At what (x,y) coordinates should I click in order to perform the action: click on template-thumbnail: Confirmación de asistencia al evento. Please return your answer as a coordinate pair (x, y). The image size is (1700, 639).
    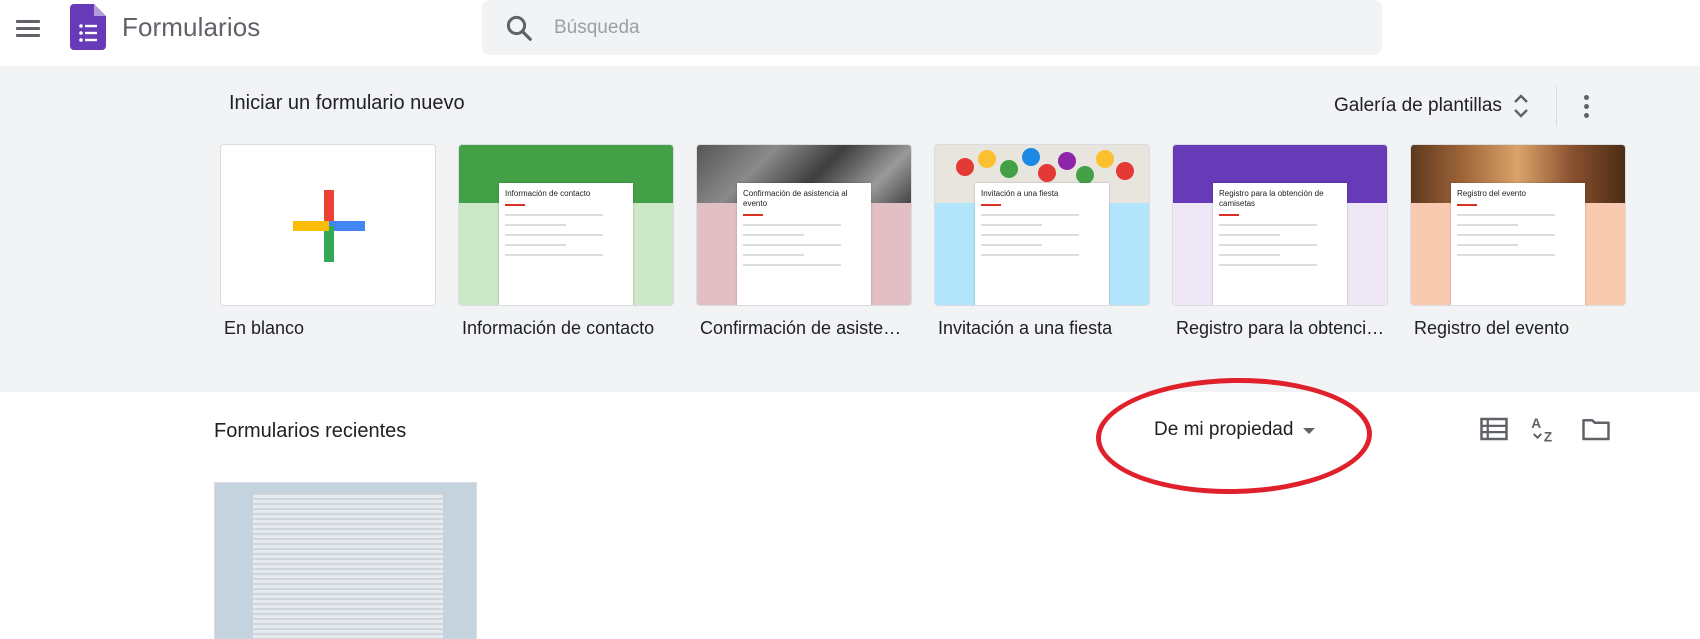
    Looking at the image, I should click on (804, 225).